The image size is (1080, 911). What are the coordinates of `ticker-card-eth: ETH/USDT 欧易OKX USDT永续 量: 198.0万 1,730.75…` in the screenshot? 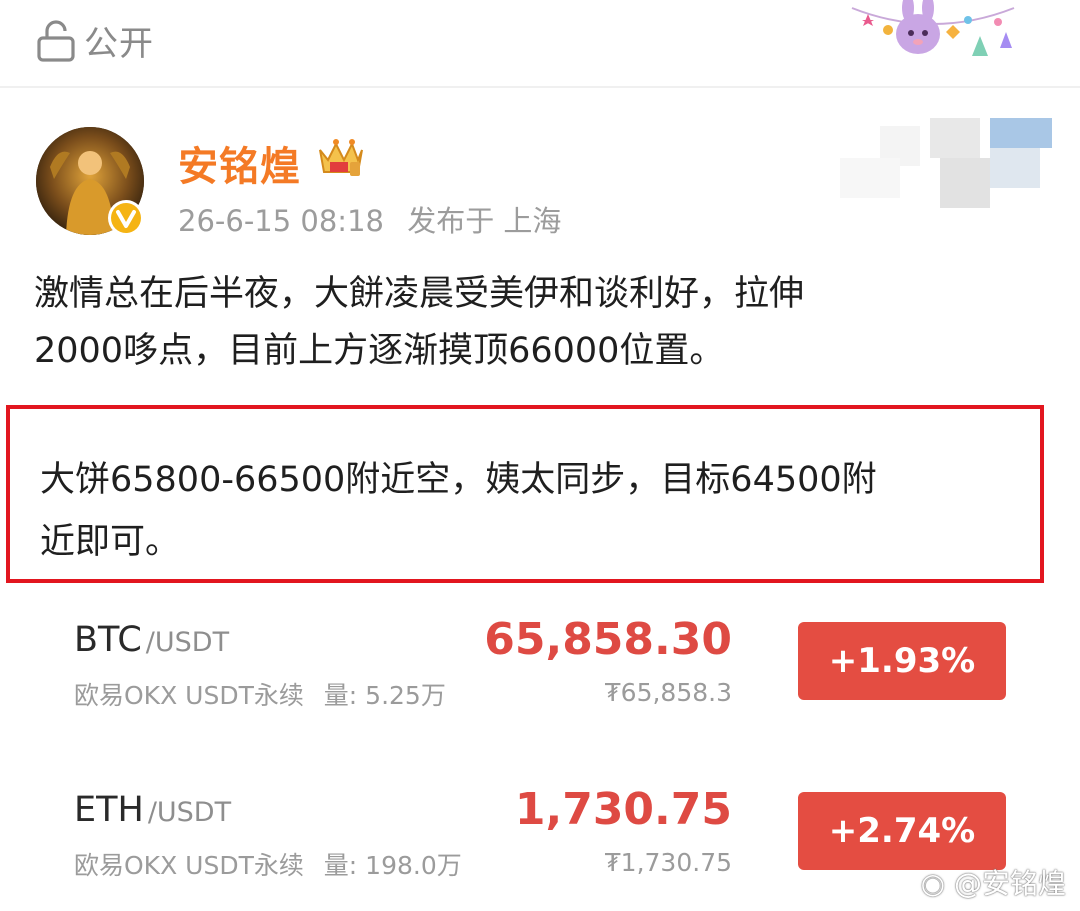 It's located at (540, 847).